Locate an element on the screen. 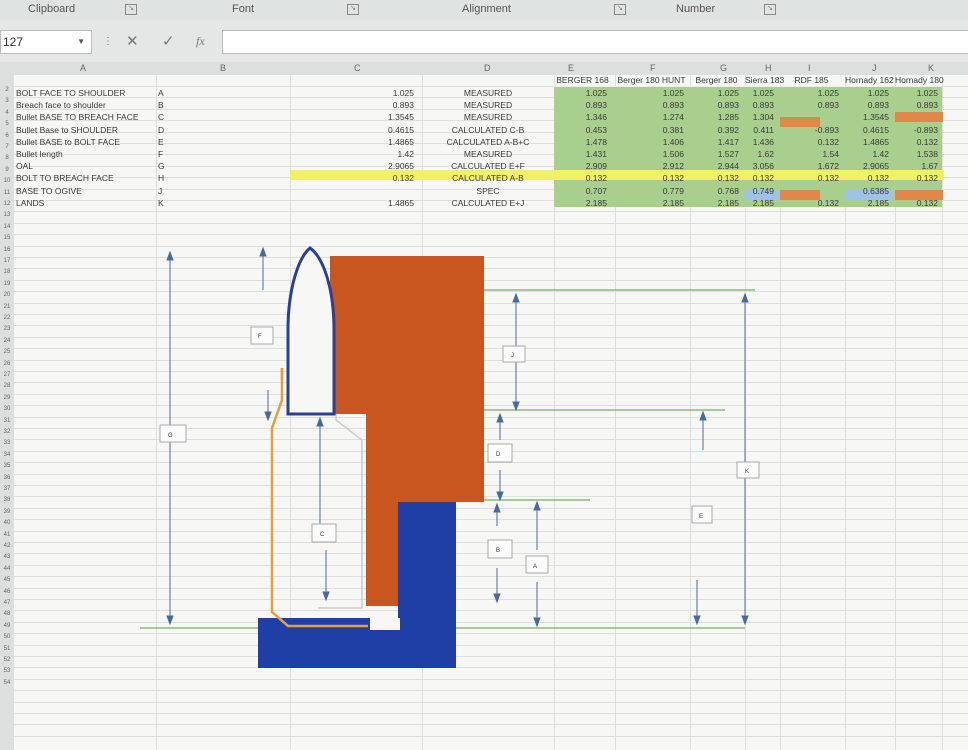 Image resolution: width=968 pixels, height=750 pixels. label-e: E is located at coordinates (701, 517).